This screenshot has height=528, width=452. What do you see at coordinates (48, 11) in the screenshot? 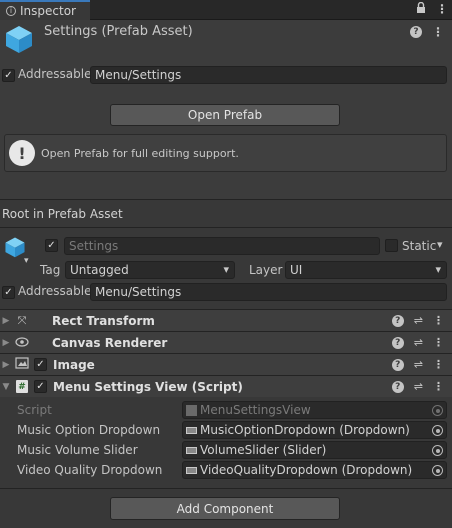
I see `tab-inspector-label: Inspector` at bounding box center [48, 11].